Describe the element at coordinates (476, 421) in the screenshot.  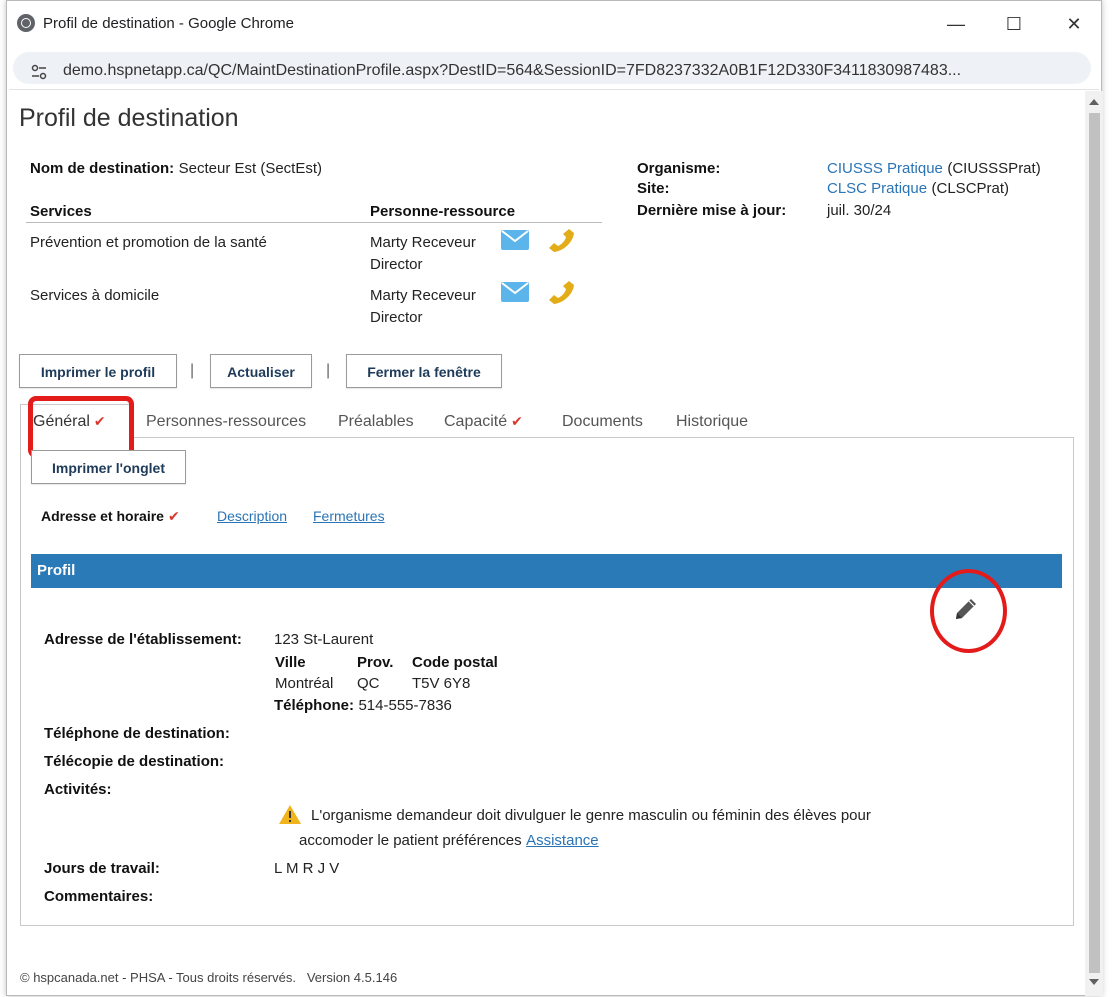
I see `tab-capacity-label: Capacité` at that location.